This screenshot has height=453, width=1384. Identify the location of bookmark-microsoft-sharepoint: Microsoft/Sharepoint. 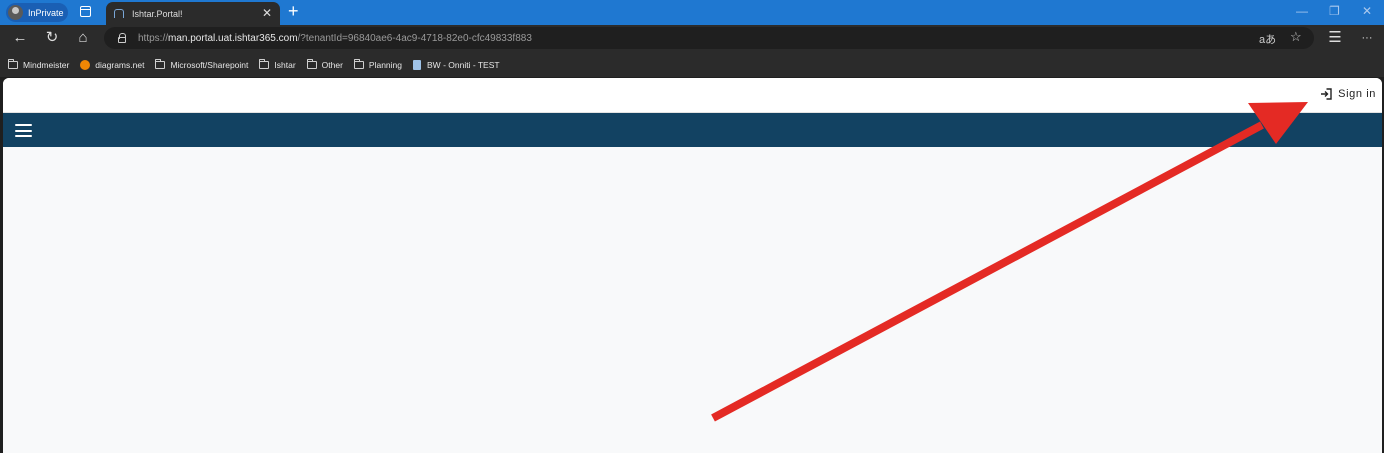
(202, 64).